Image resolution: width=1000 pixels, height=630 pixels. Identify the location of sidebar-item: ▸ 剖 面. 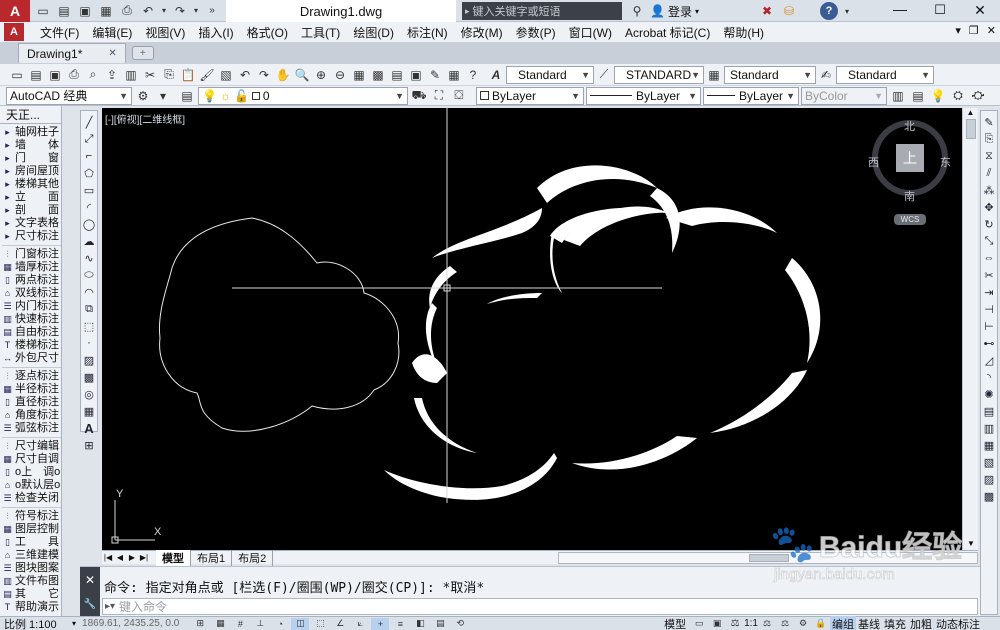
(31, 210).